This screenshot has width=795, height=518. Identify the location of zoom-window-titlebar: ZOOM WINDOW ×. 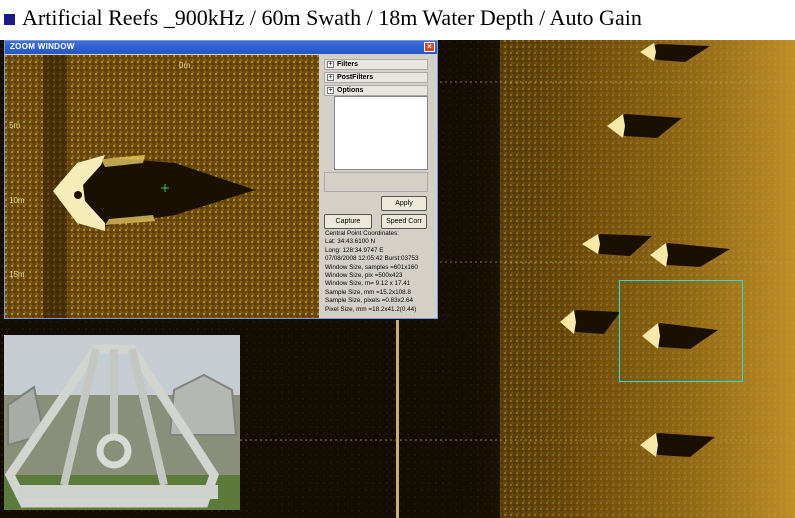
(221, 47).